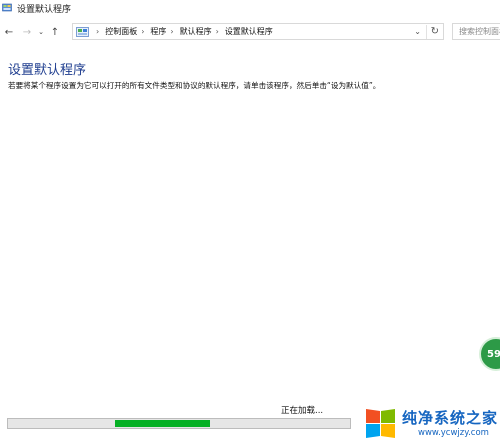 The height and width of the screenshot is (445, 500). Describe the element at coordinates (450, 418) in the screenshot. I see `watermark-title: 纯净系统之家` at that location.